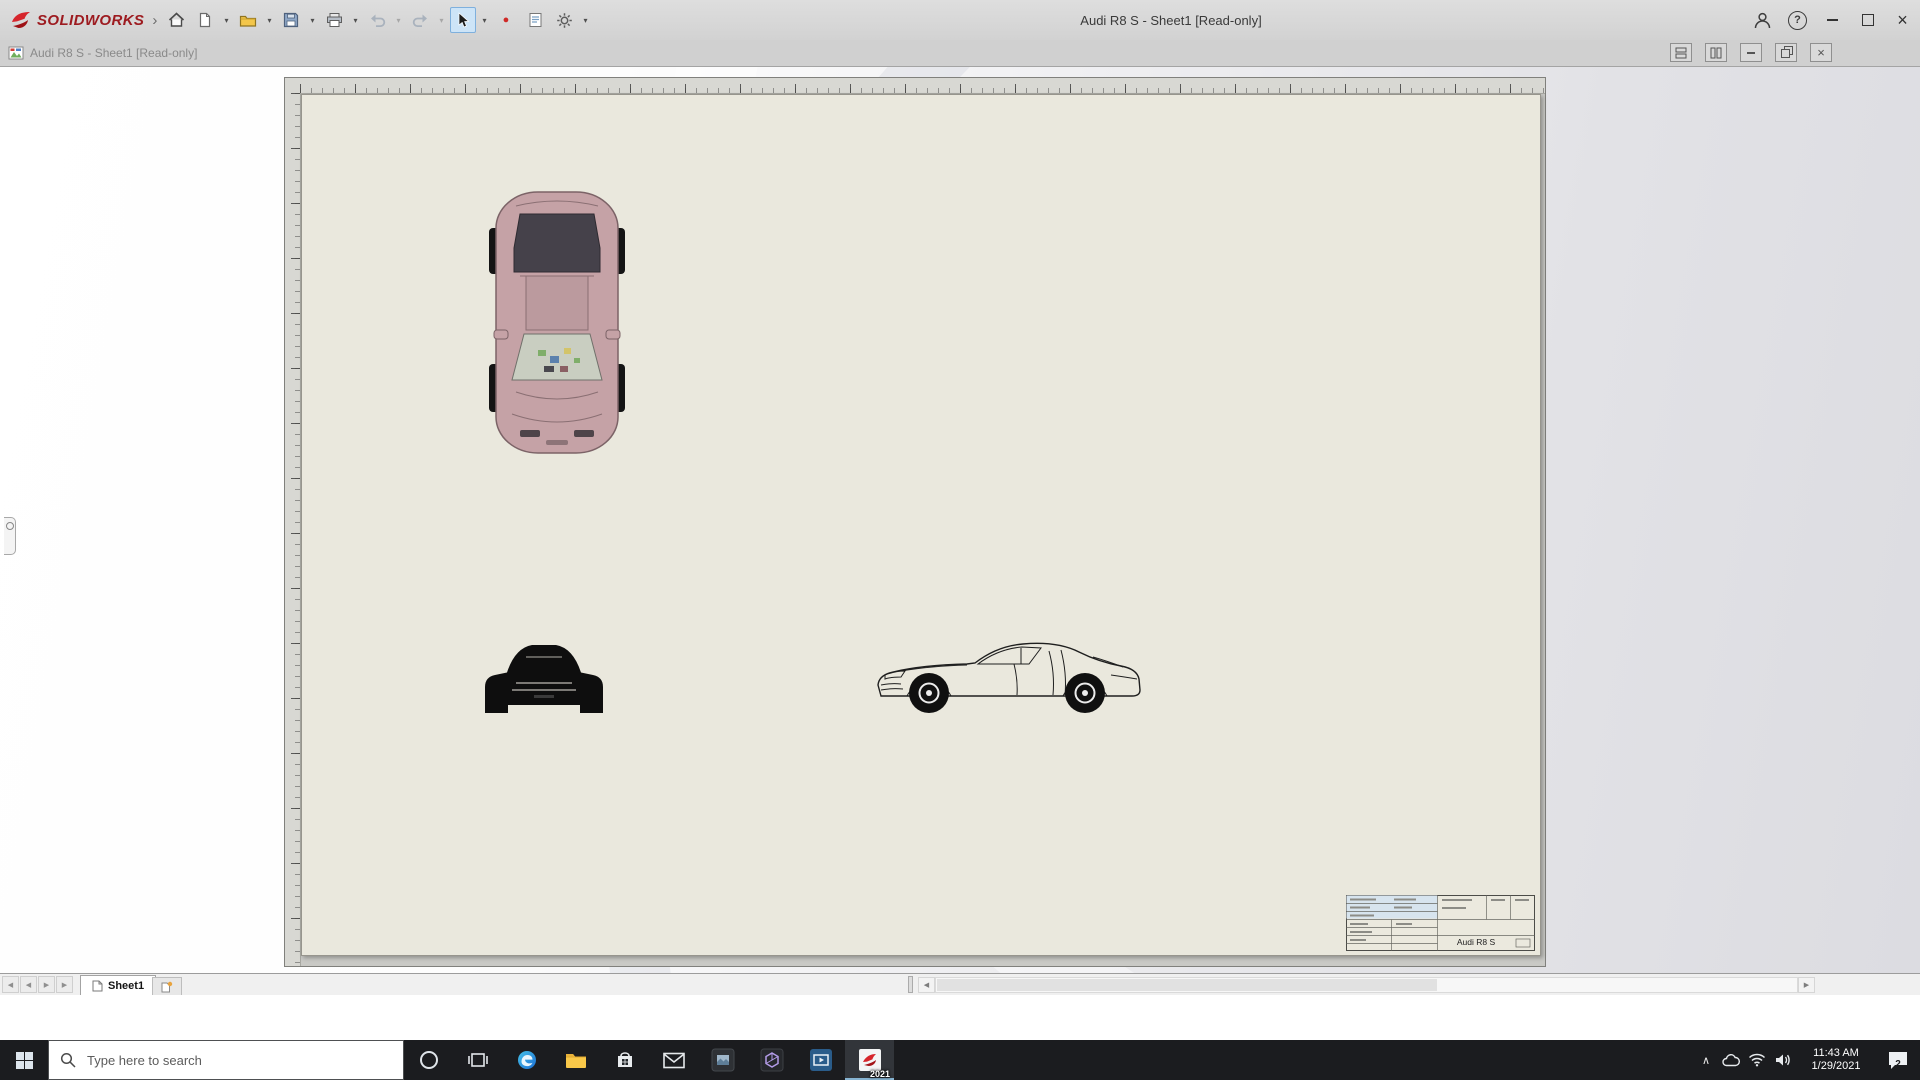 This screenshot has width=1920, height=1080. I want to click on car-front-view, so click(544, 679).